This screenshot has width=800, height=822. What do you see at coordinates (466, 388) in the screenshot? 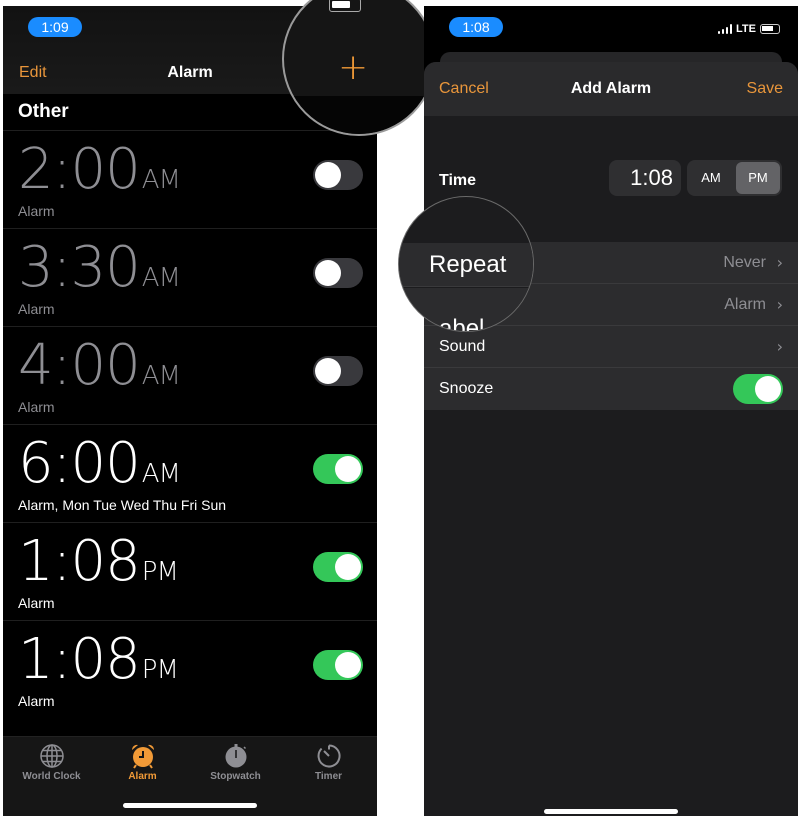
I see `row-label: Snooze` at bounding box center [466, 388].